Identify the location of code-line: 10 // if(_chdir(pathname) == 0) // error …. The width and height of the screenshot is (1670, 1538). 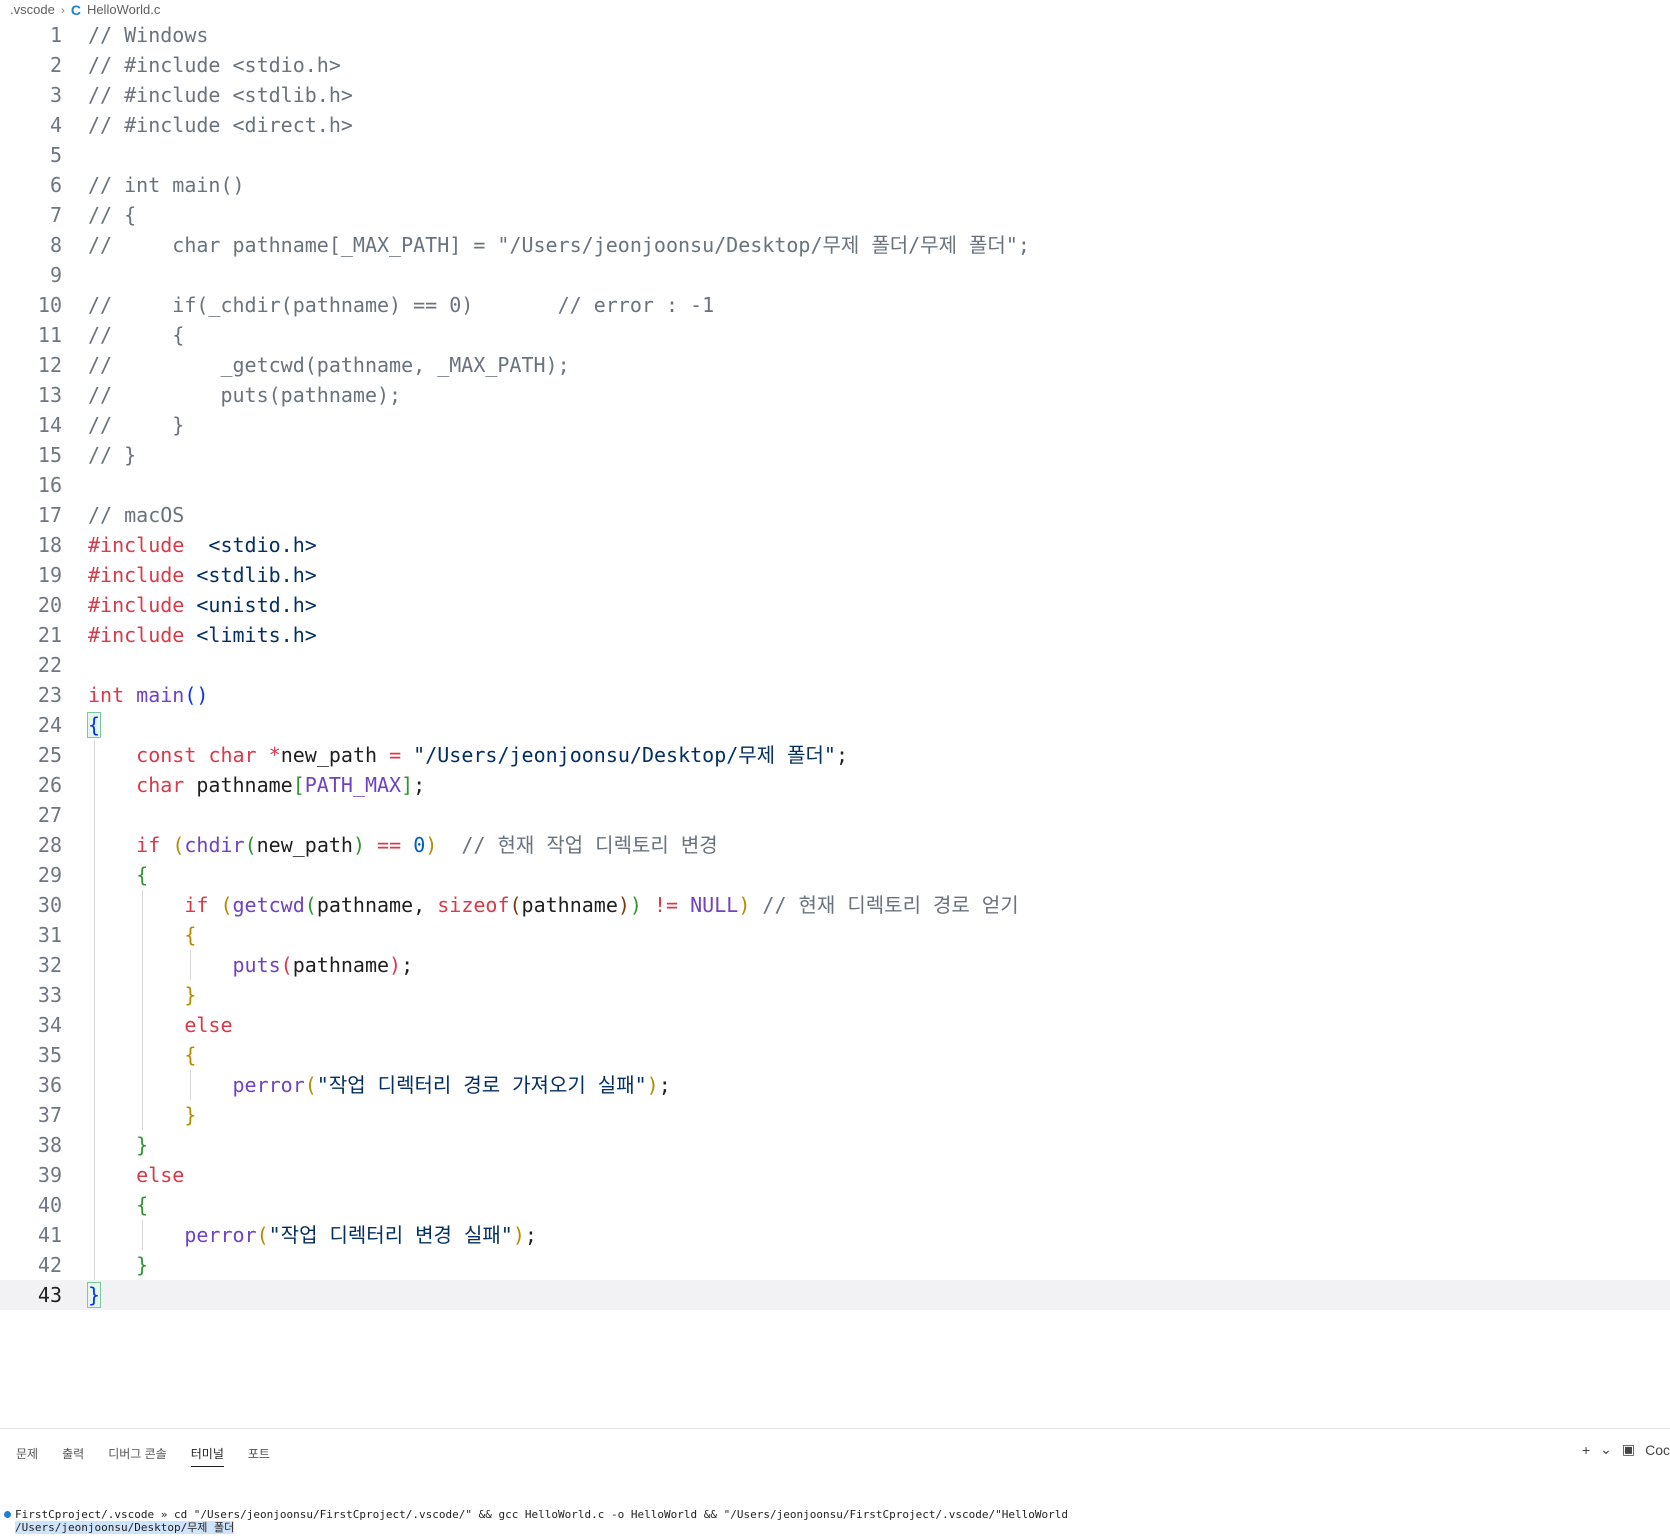
(835, 305).